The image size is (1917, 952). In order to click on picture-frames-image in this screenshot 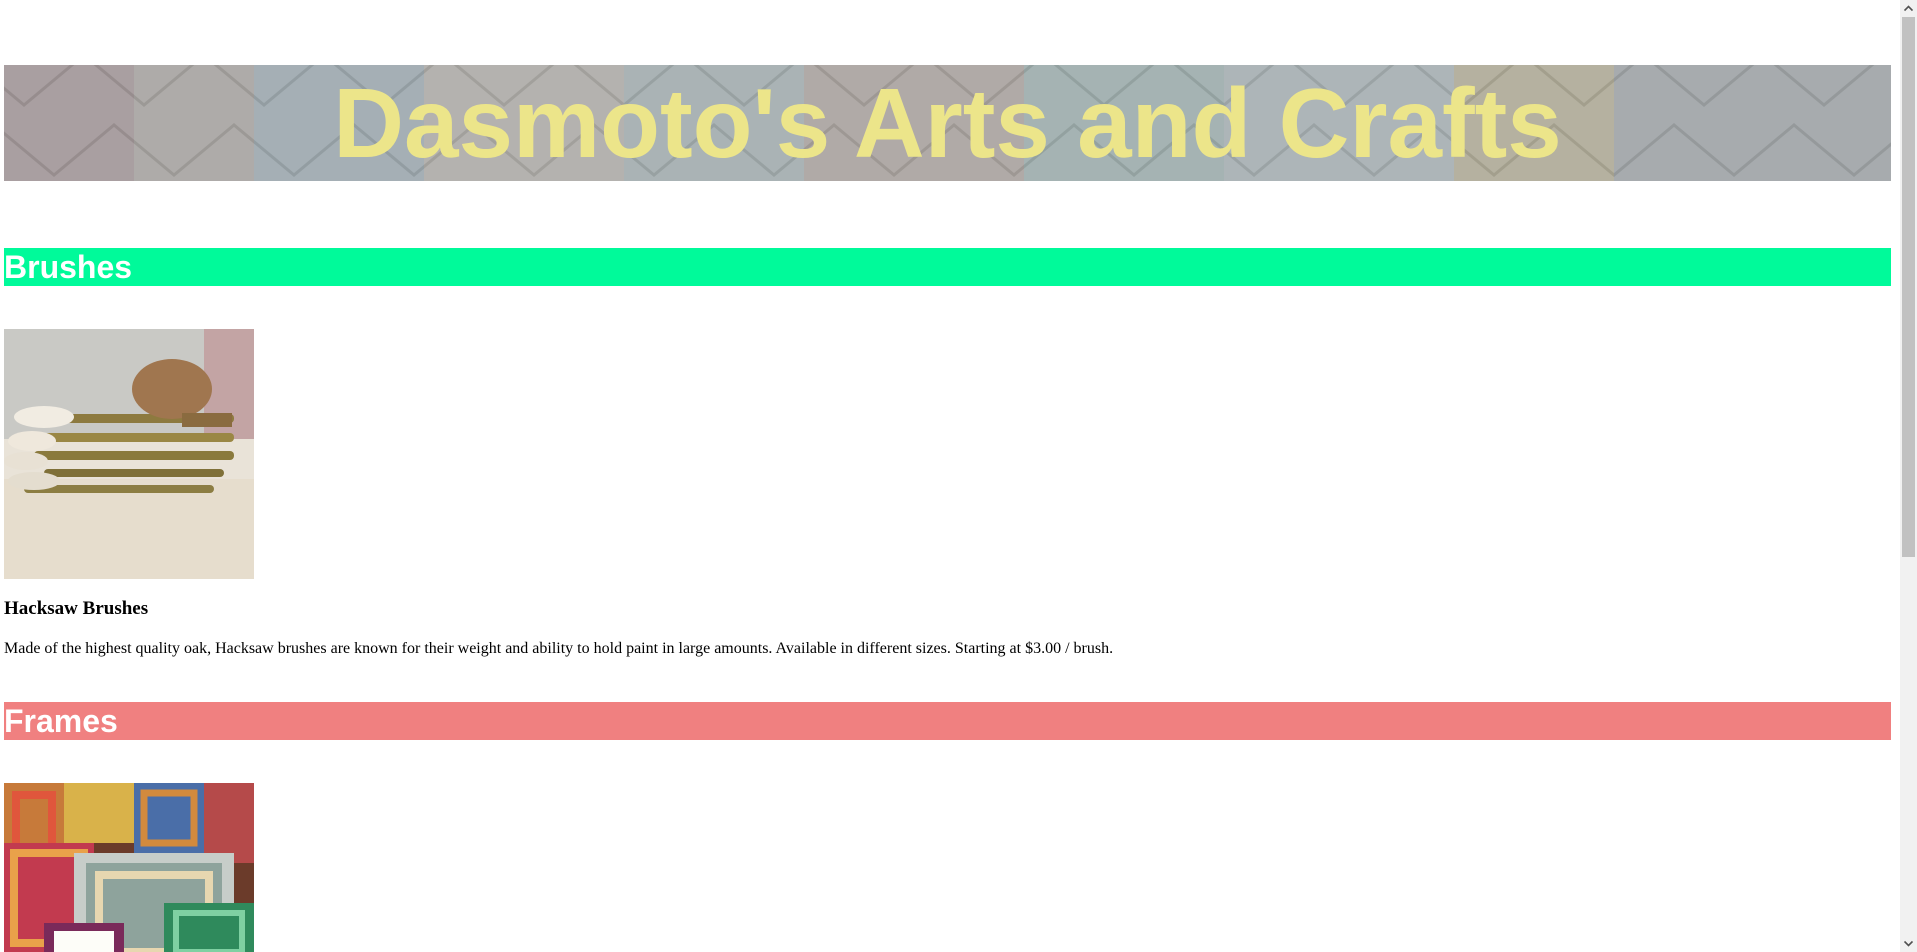, I will do `click(129, 867)`.